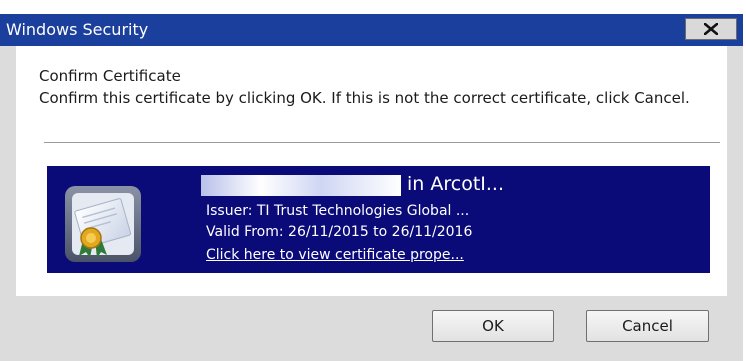  Describe the element at coordinates (493, 326) in the screenshot. I see `ok-button: OK` at that location.